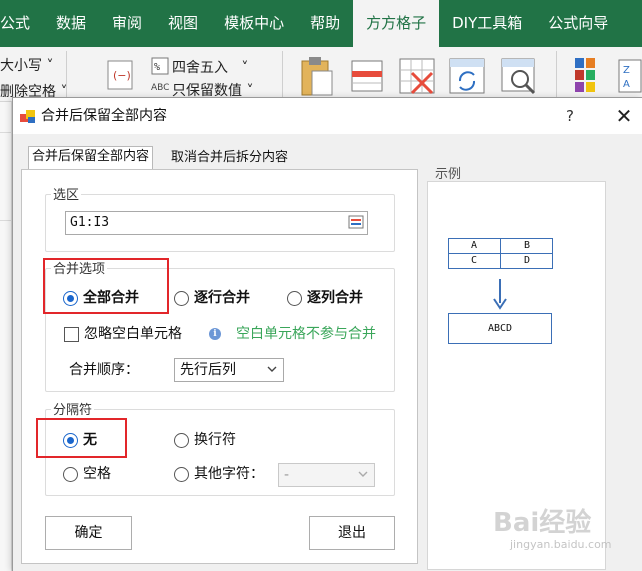 This screenshot has width=642, height=571. Describe the element at coordinates (396, 23) in the screenshot. I see `ribbon-tab-fangfanggezi: 方方格子` at that location.